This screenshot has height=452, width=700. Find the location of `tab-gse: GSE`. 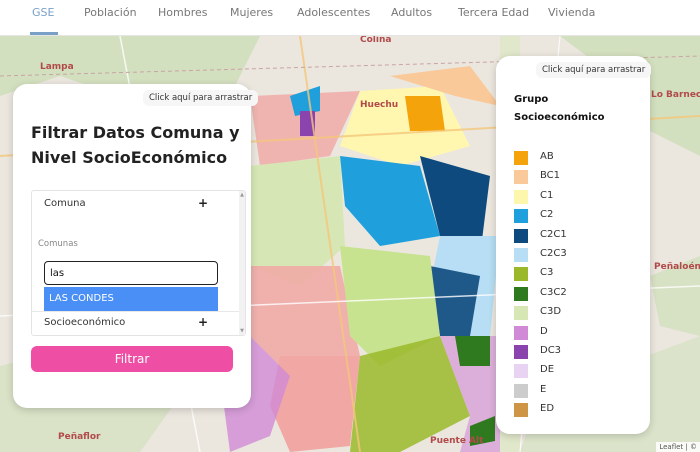

tab-gse: GSE is located at coordinates (43, 12).